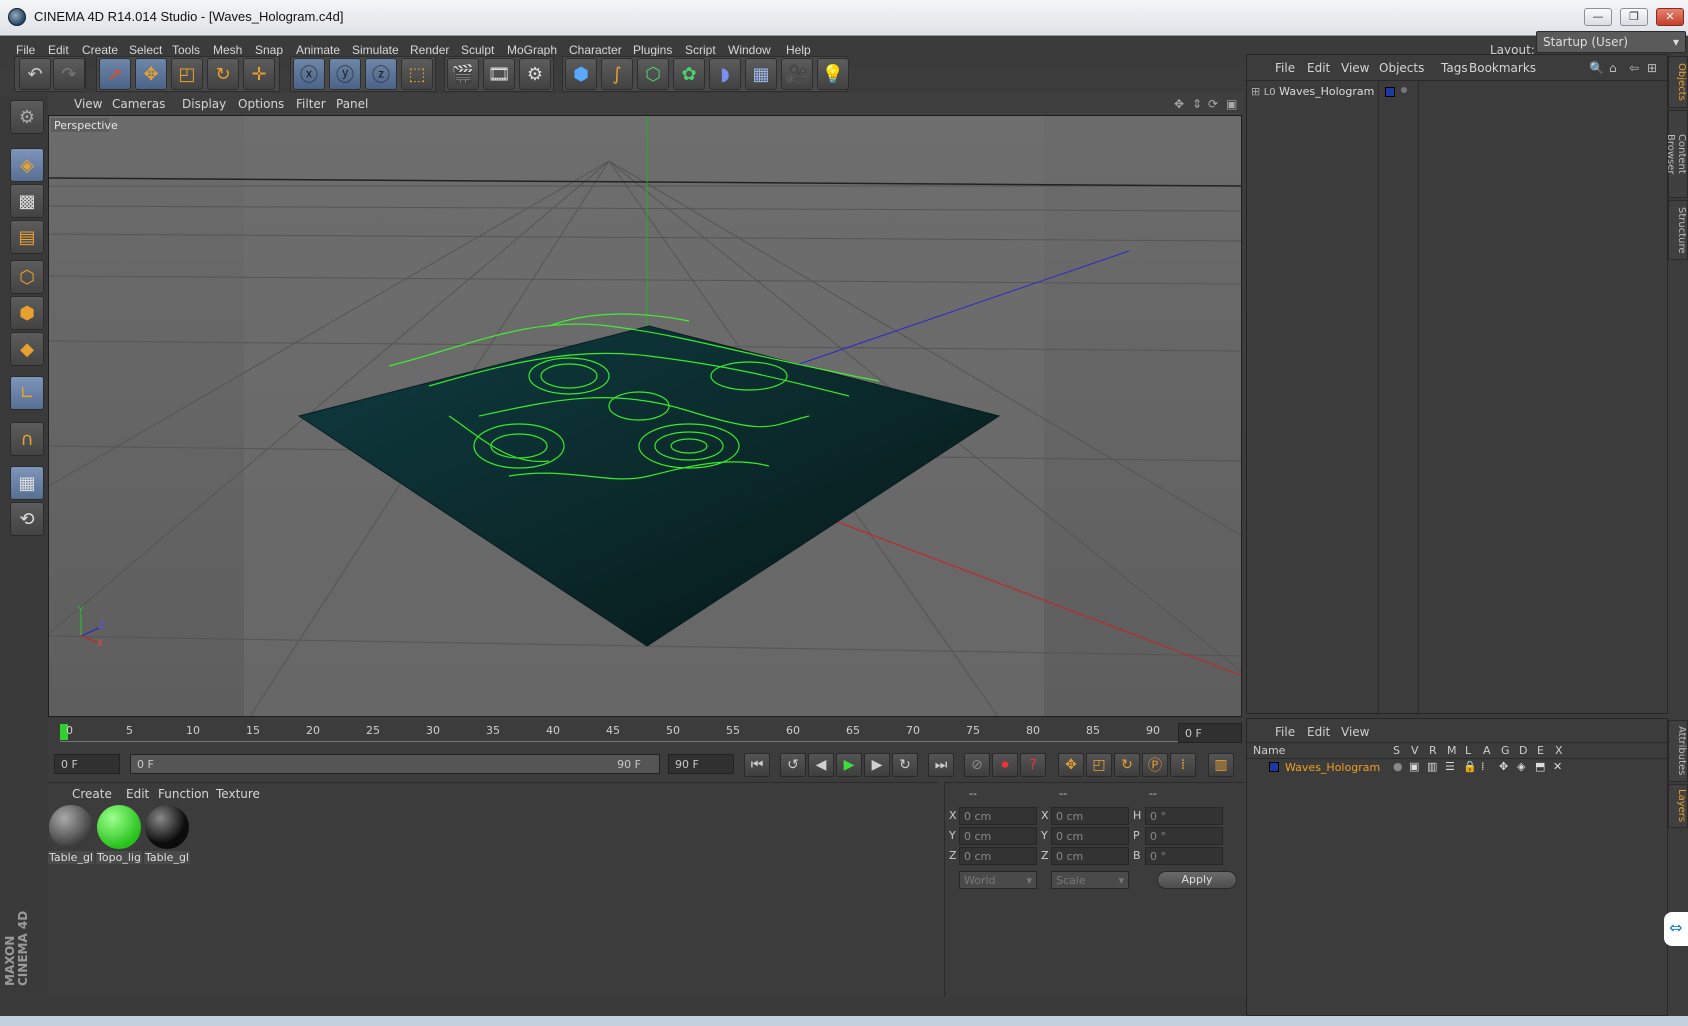 The height and width of the screenshot is (1026, 1688). What do you see at coordinates (395, 764) in the screenshot?
I see `frame-range-slider: 0 F 90 F` at bounding box center [395, 764].